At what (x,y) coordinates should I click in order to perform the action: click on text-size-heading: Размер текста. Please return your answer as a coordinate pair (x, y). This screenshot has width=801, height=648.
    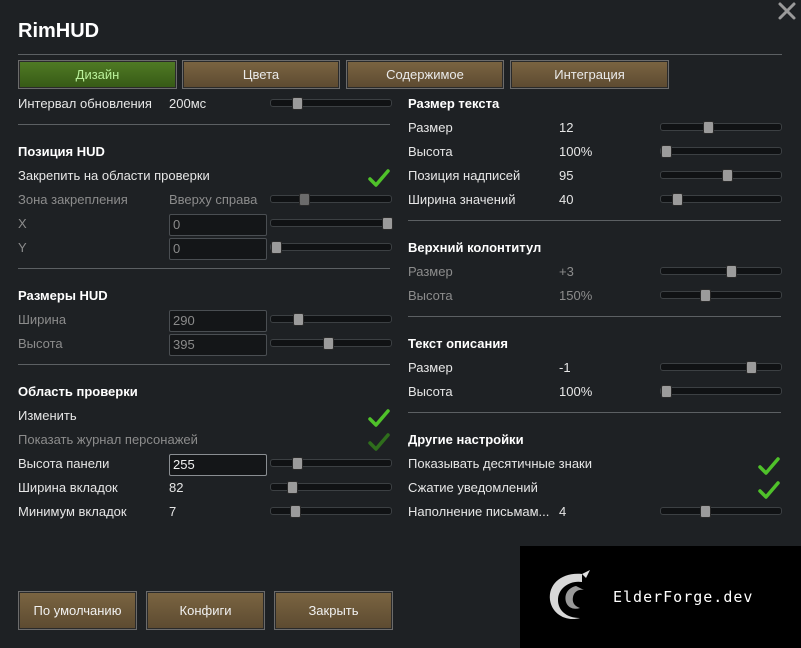
    Looking at the image, I should click on (454, 103).